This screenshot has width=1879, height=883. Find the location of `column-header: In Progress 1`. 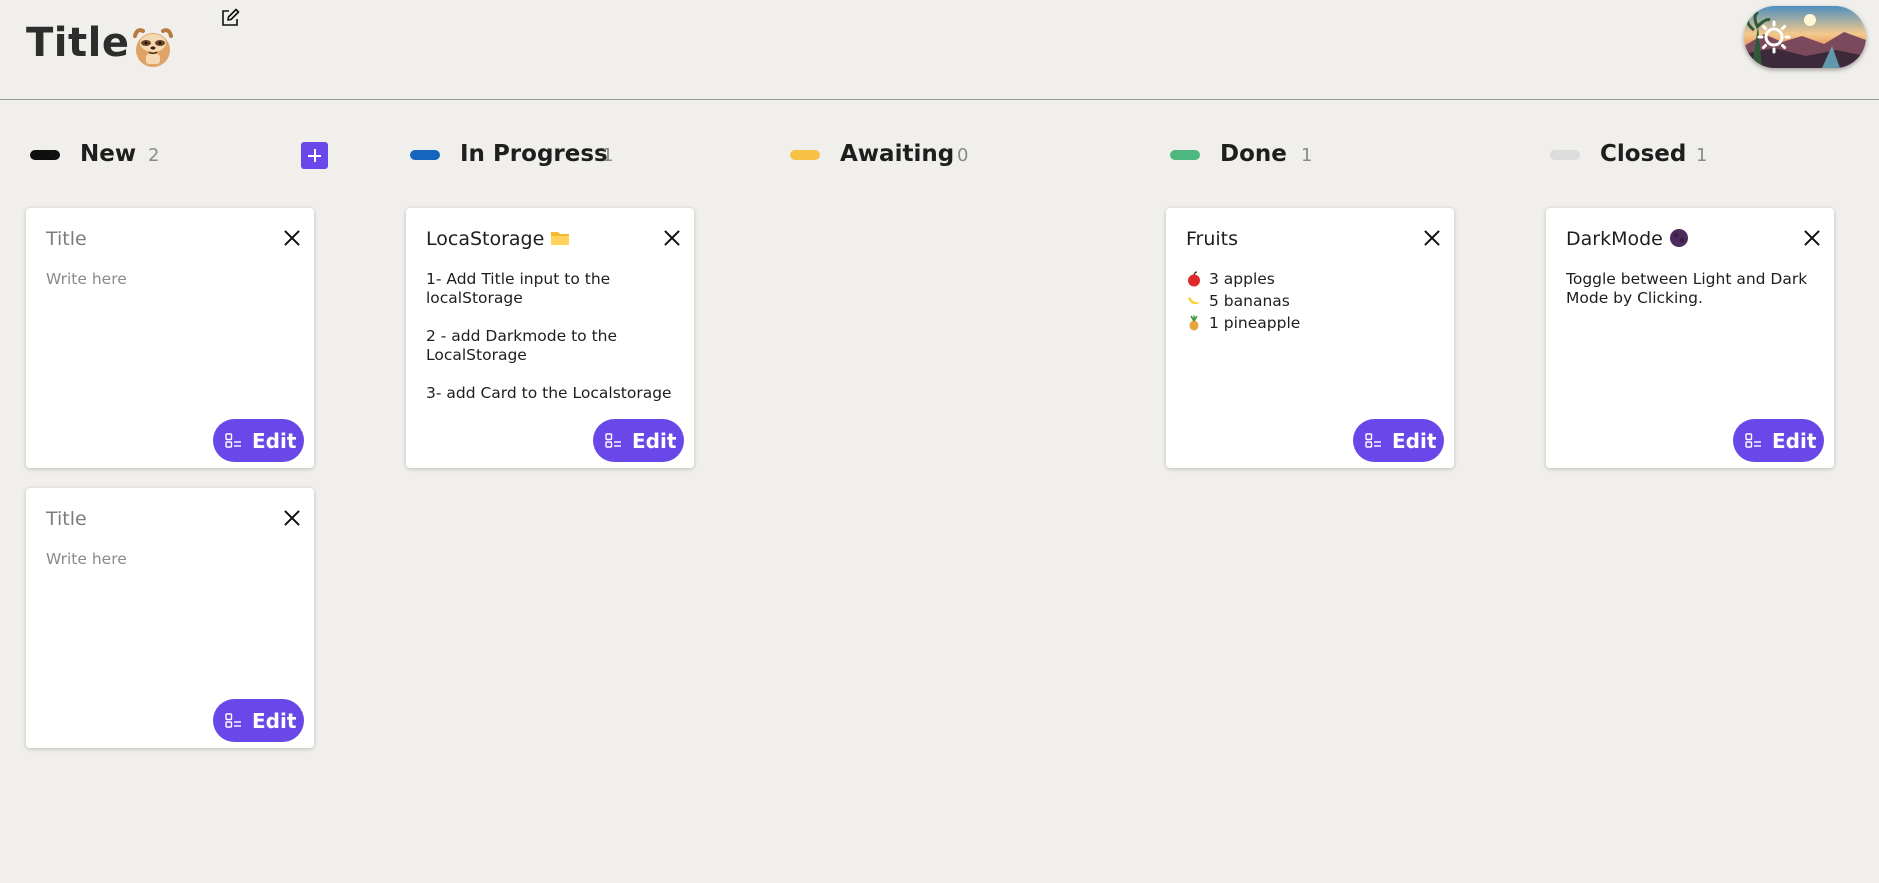

column-header: In Progress 1 is located at coordinates (551, 155).